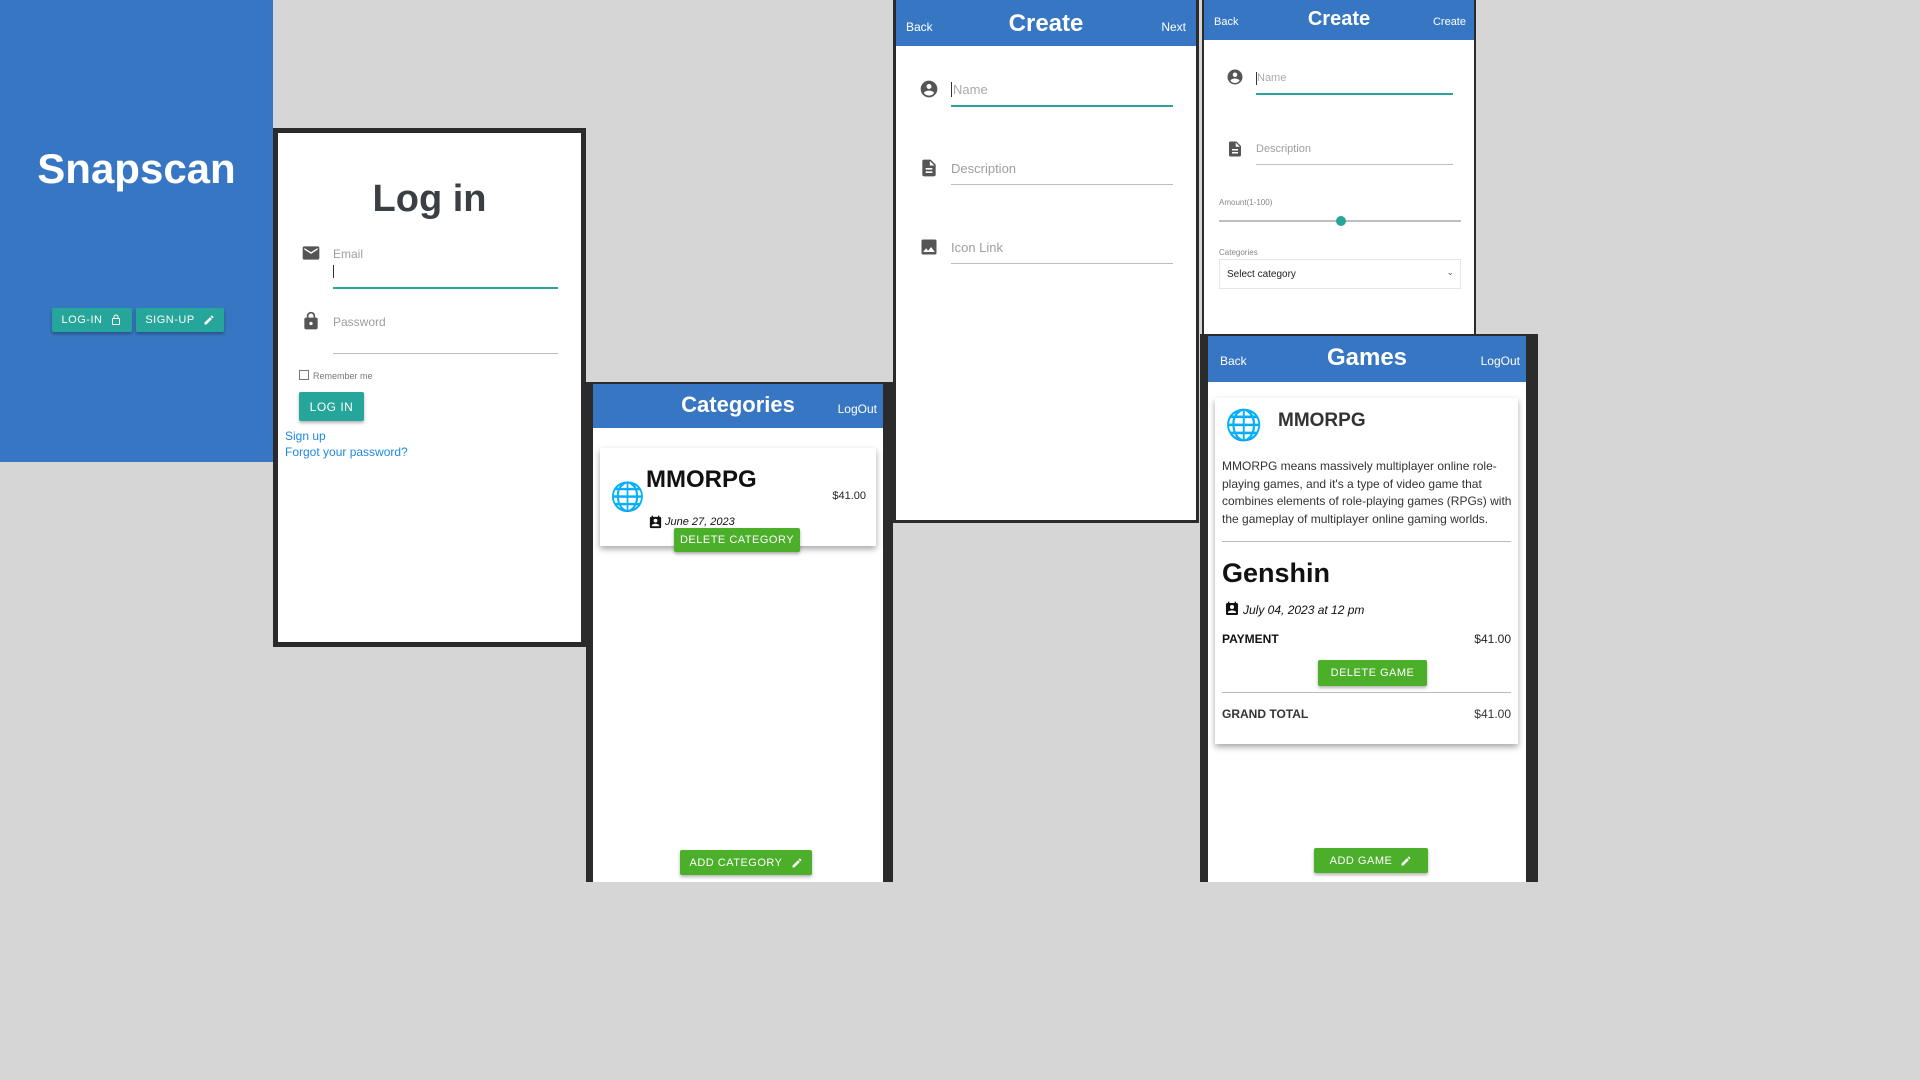 The height and width of the screenshot is (1080, 1920). What do you see at coordinates (1276, 573) in the screenshot?
I see `game-title: Genshin` at bounding box center [1276, 573].